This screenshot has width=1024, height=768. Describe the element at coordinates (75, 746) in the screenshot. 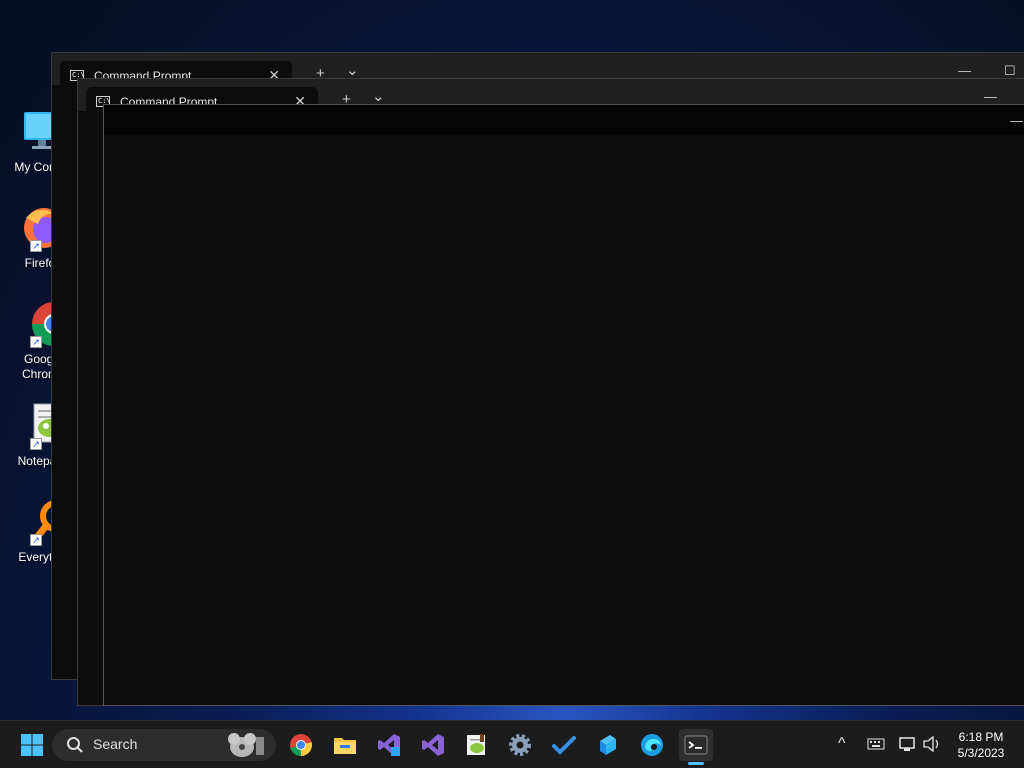

I see `search-icon` at that location.